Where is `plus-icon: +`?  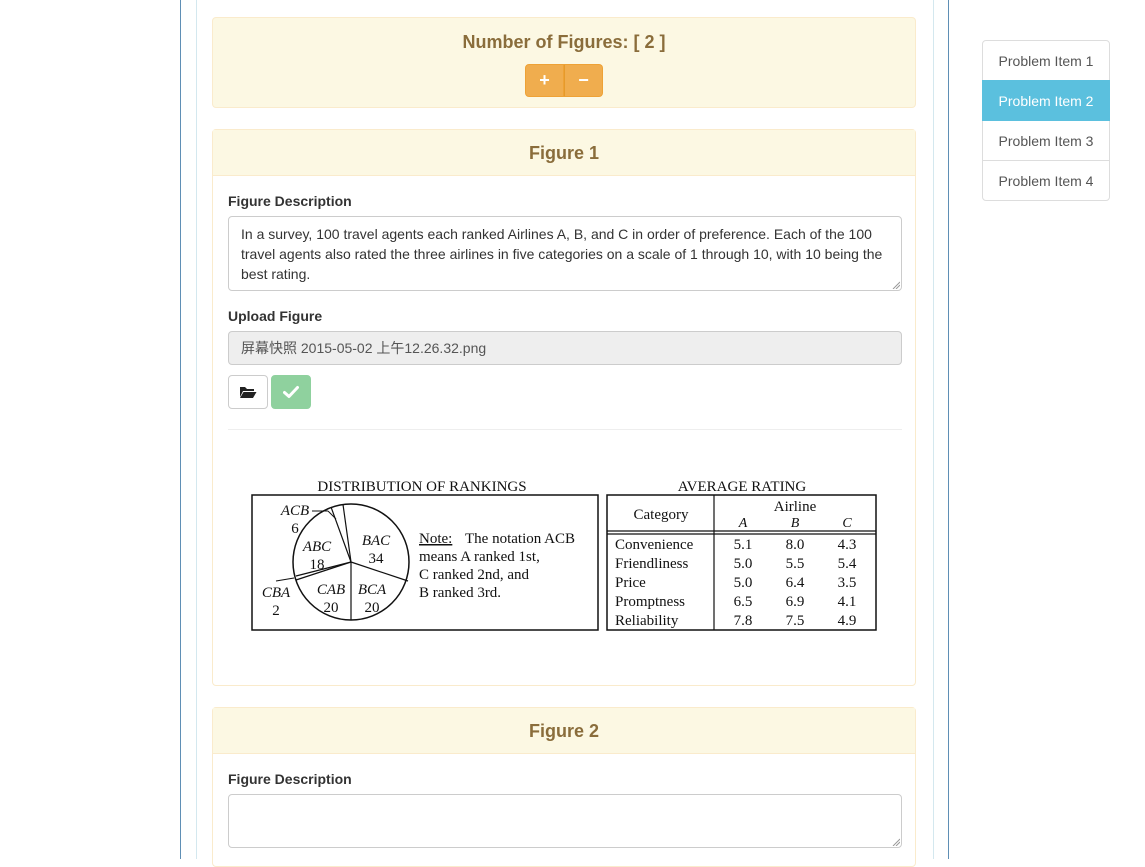
plus-icon: + is located at coordinates (544, 80).